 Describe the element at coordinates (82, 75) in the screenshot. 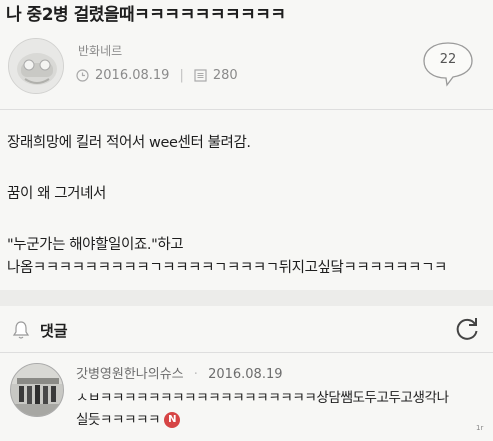

I see `clock-icon` at that location.